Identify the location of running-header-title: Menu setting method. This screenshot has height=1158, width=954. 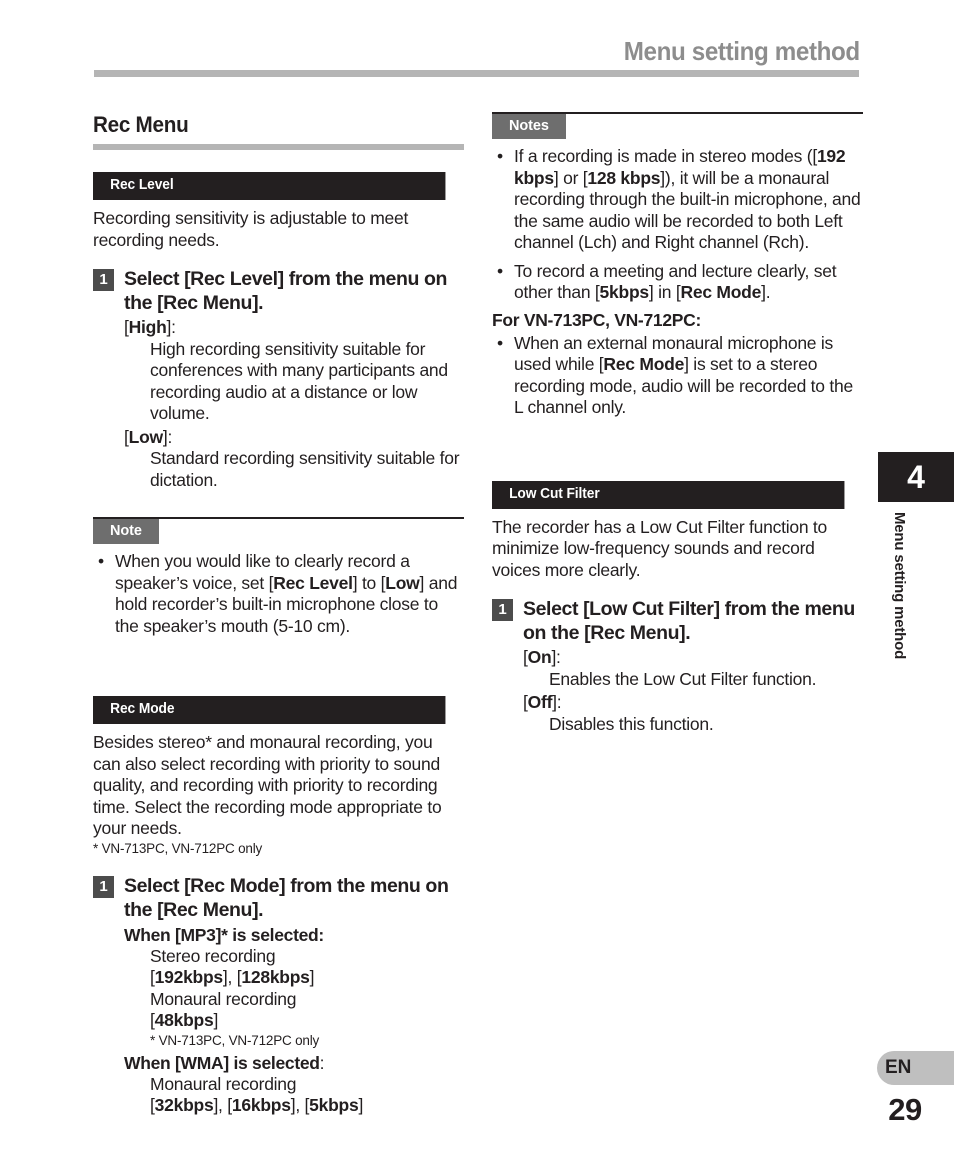
(741, 51).